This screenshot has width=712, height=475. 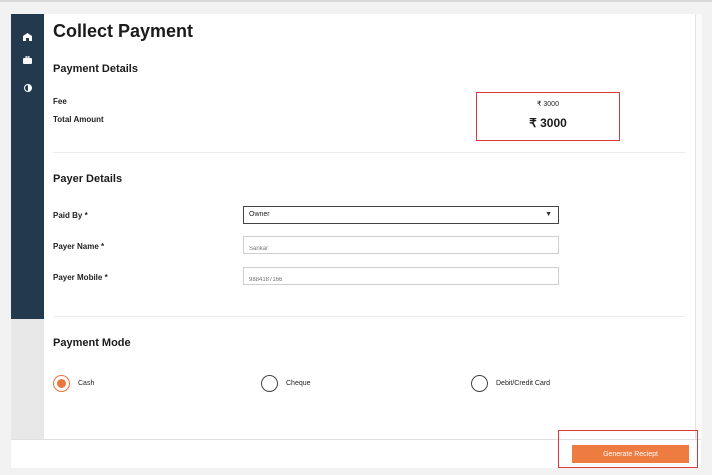 I want to click on amount-summary-box: ₹ 3000 ₹ 3000, so click(x=548, y=116).